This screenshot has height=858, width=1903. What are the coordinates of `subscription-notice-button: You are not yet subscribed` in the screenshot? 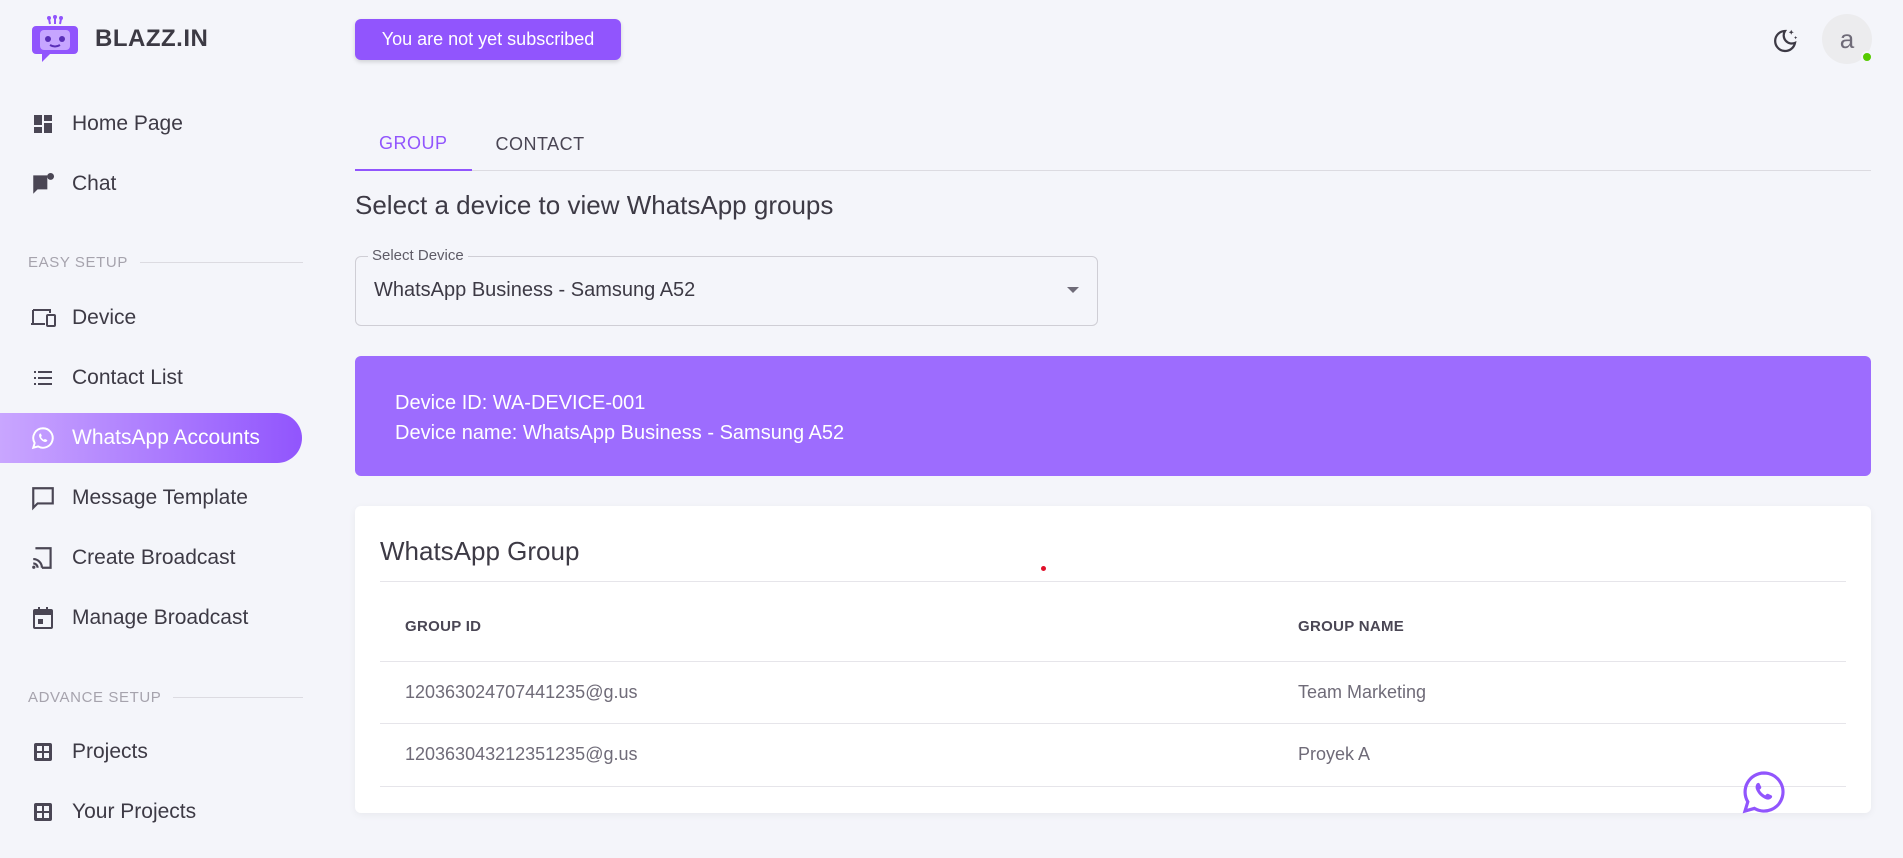 It's located at (488, 39).